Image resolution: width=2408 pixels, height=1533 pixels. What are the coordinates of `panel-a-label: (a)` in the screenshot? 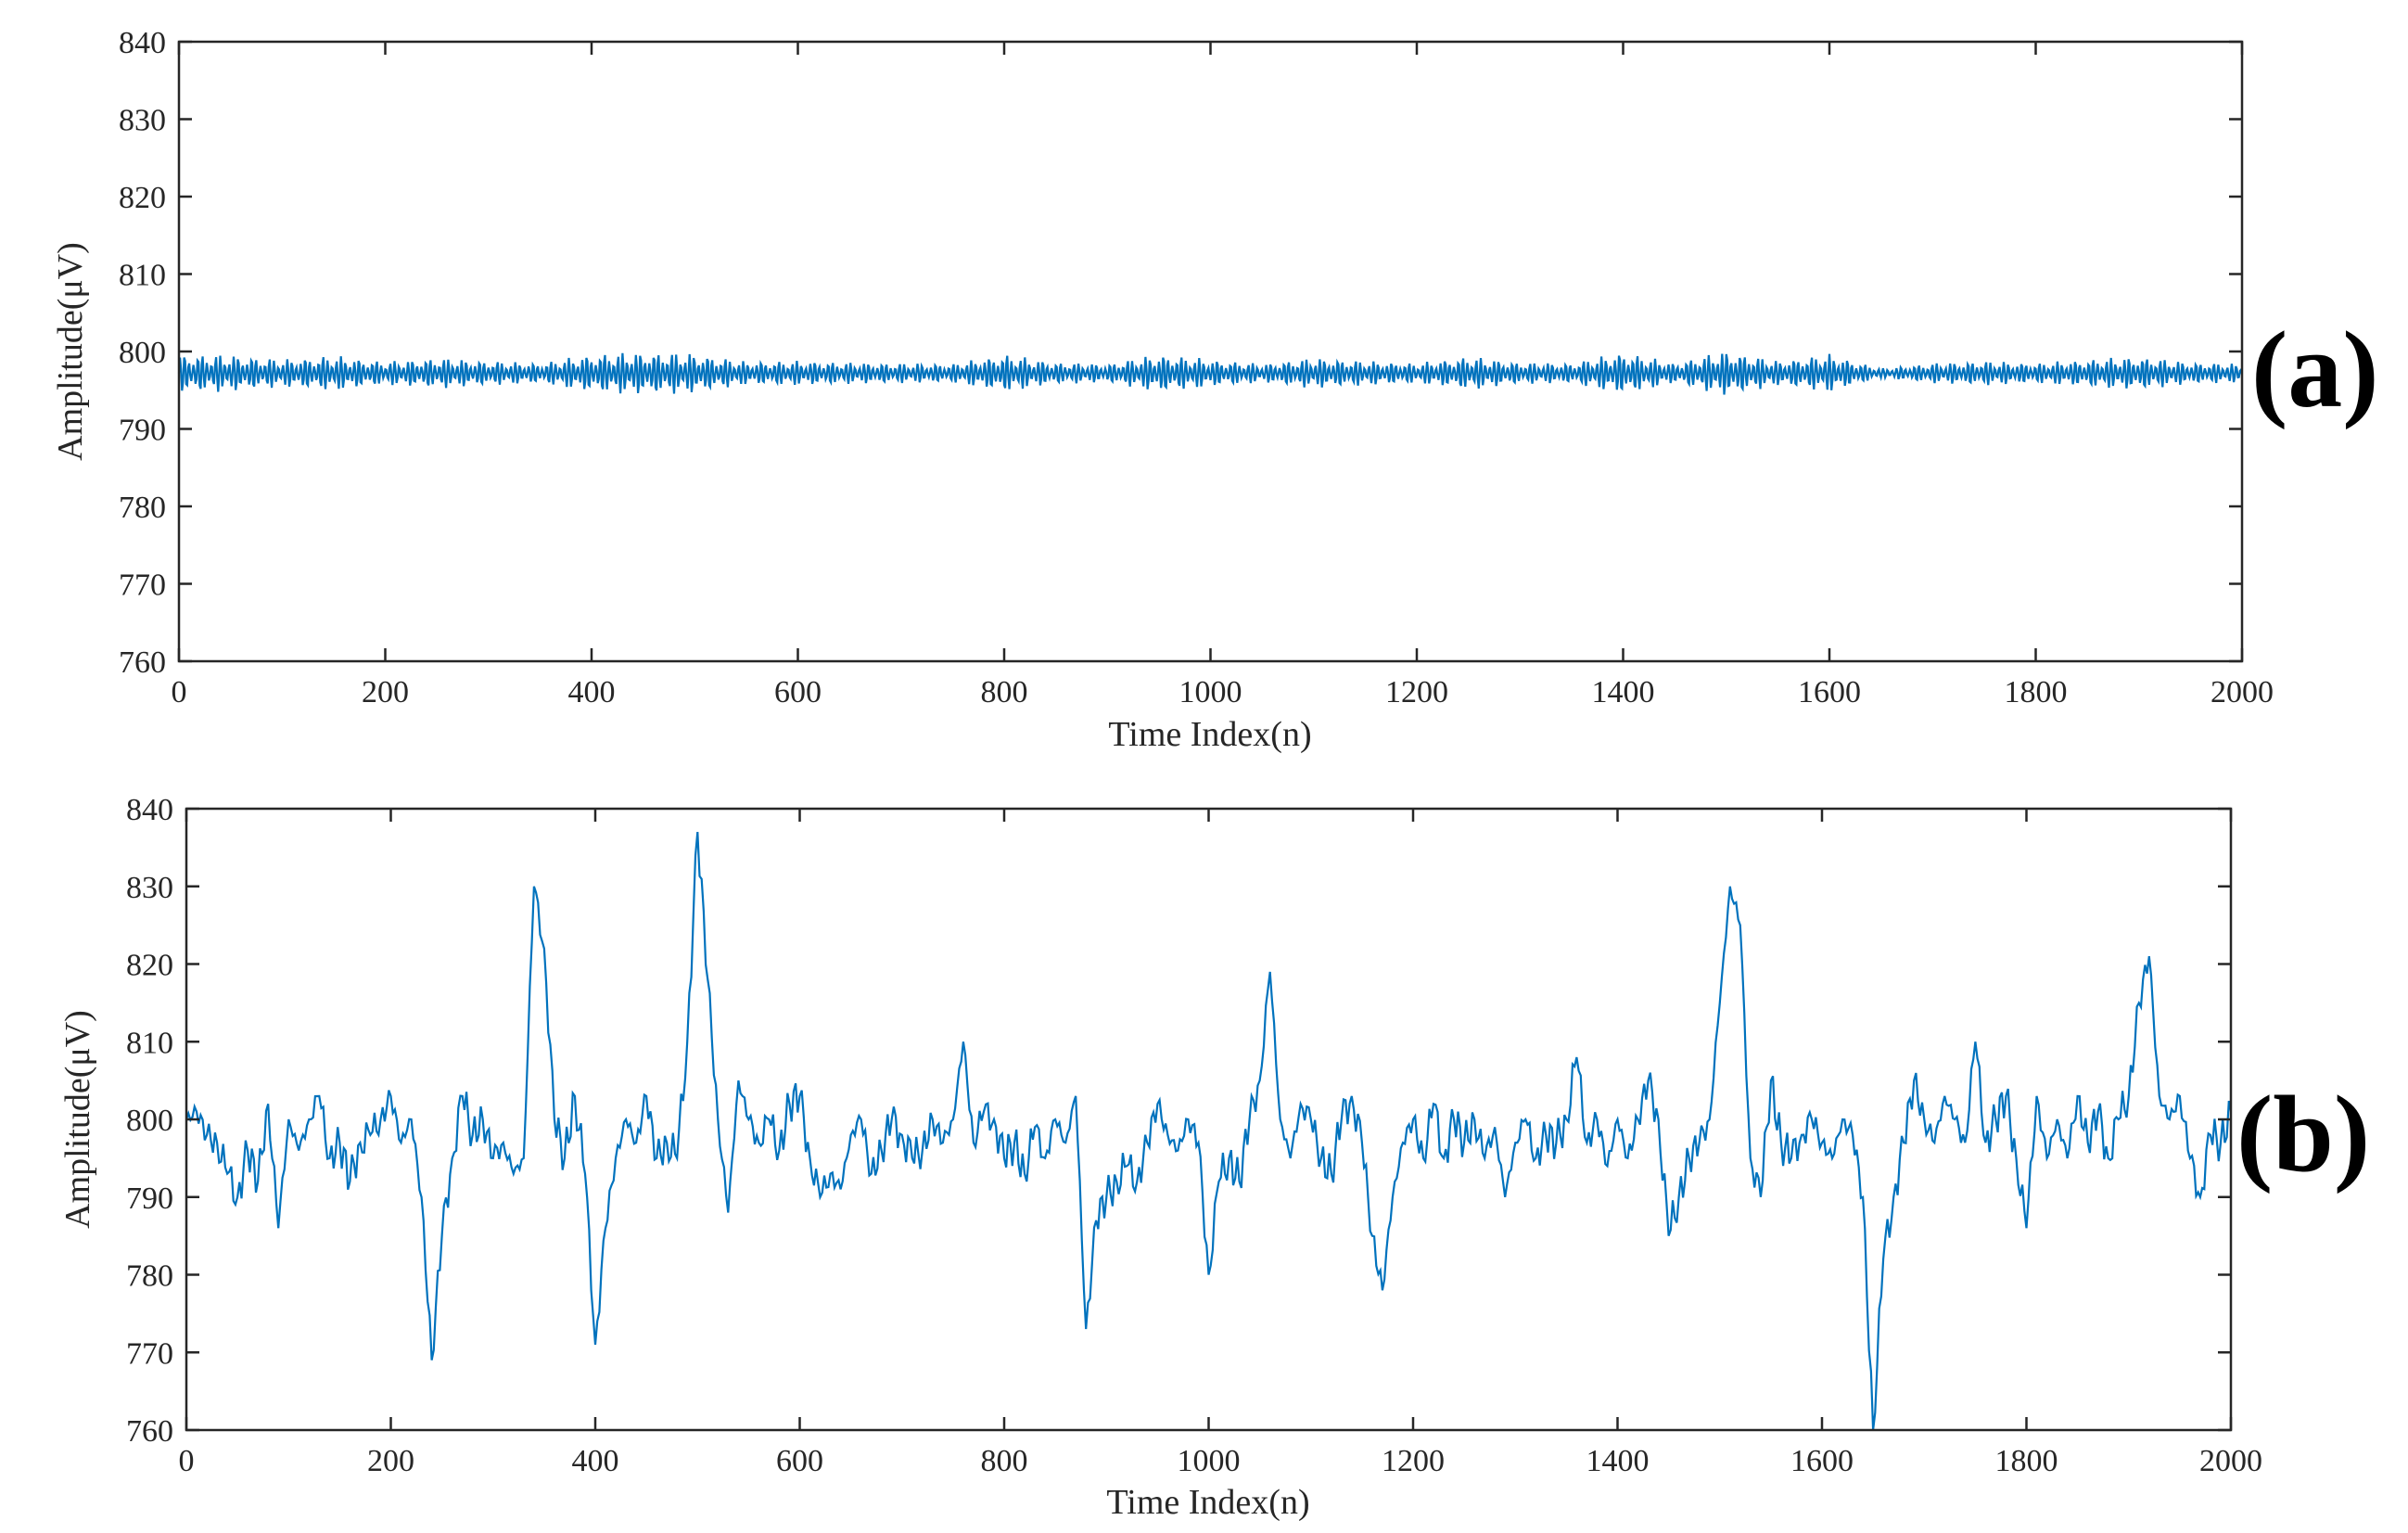 It's located at (2315, 369).